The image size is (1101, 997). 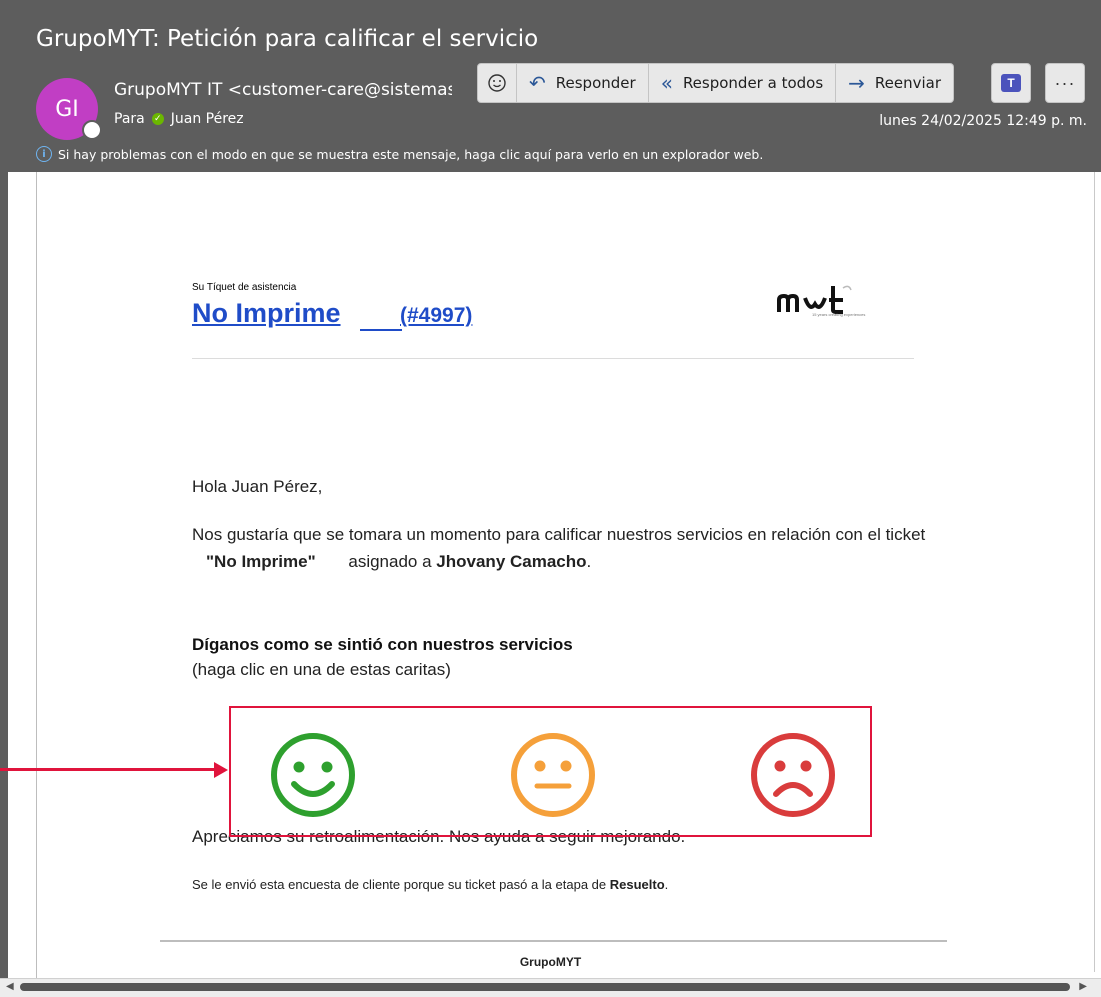 I want to click on forward-arrow-icon: →, so click(x=856, y=83).